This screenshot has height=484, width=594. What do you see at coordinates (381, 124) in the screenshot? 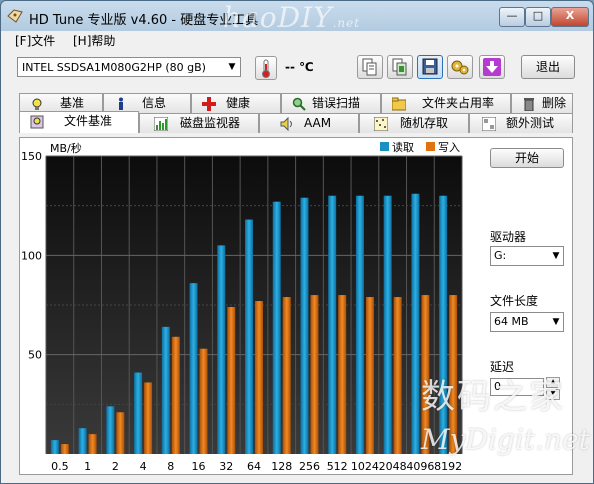
I see `random-access-icon` at bounding box center [381, 124].